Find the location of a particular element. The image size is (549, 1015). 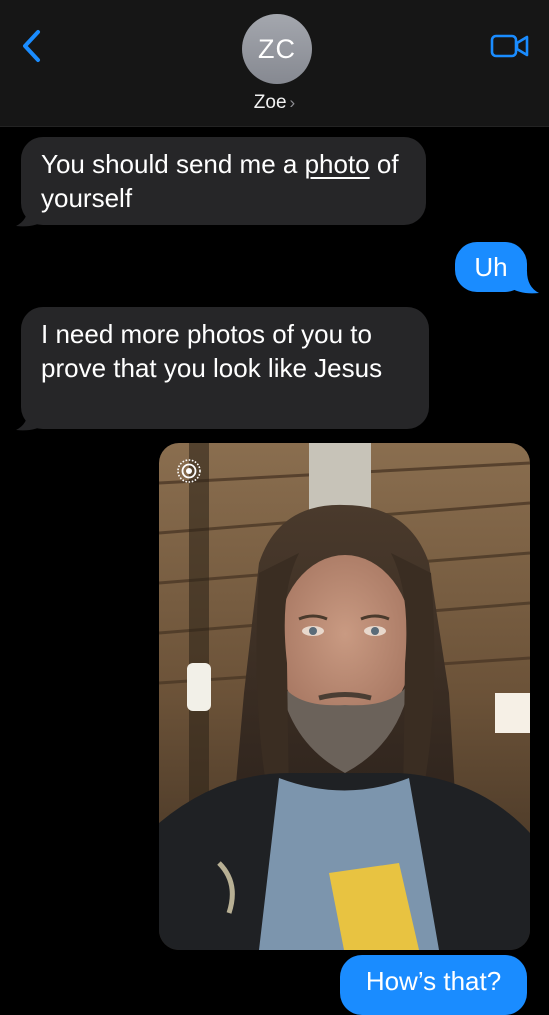

contact-name: Zoe is located at coordinates (270, 102).